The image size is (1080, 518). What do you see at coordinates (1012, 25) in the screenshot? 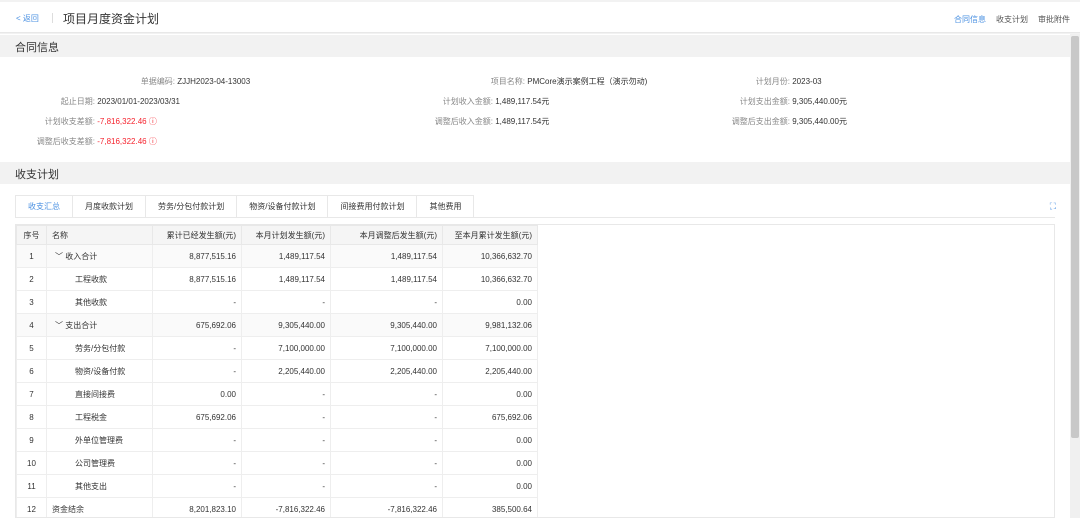
I see `nav-income-expense: 收支计划` at bounding box center [1012, 25].